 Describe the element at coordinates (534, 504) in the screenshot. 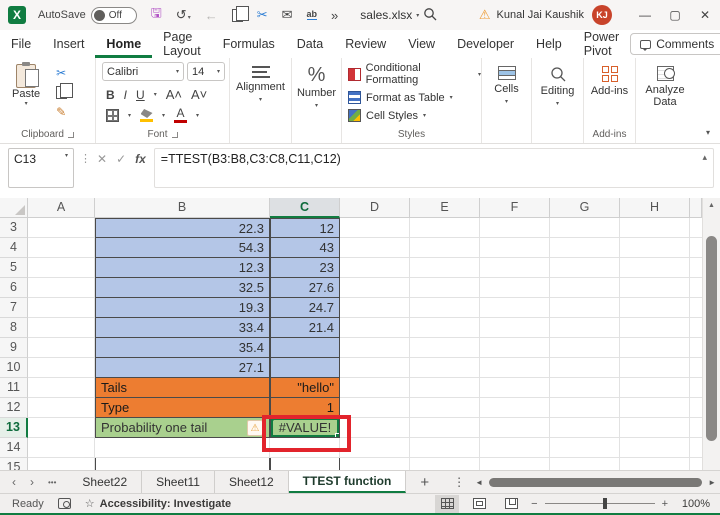

I see `zoom-out-icon: −` at that location.